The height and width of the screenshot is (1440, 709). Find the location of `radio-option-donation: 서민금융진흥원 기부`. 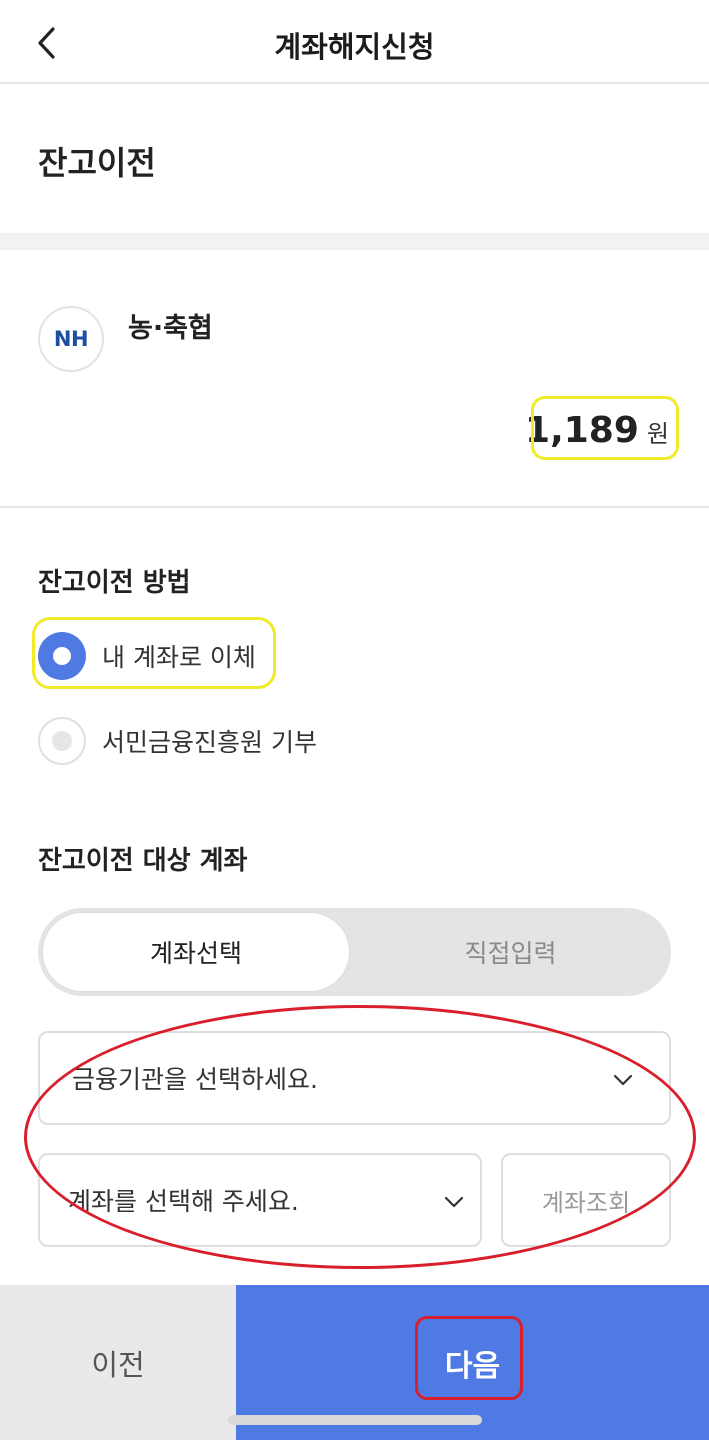

radio-option-donation: 서민금융진흥원 기부 is located at coordinates (177, 741).